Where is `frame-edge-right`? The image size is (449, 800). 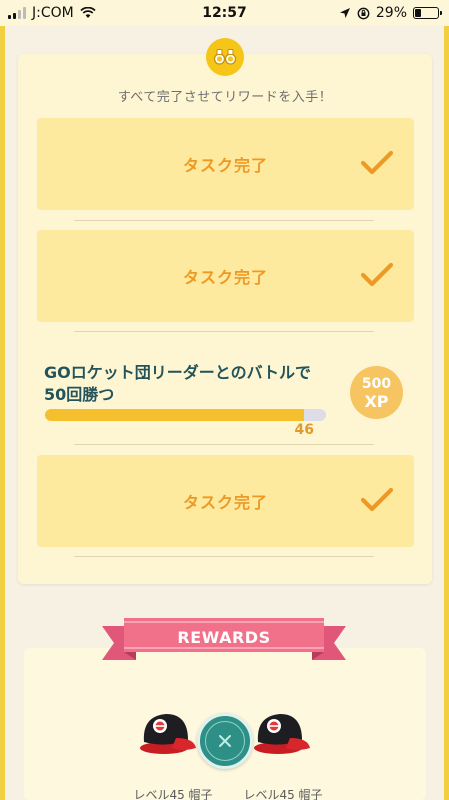 frame-edge-right is located at coordinates (446, 400).